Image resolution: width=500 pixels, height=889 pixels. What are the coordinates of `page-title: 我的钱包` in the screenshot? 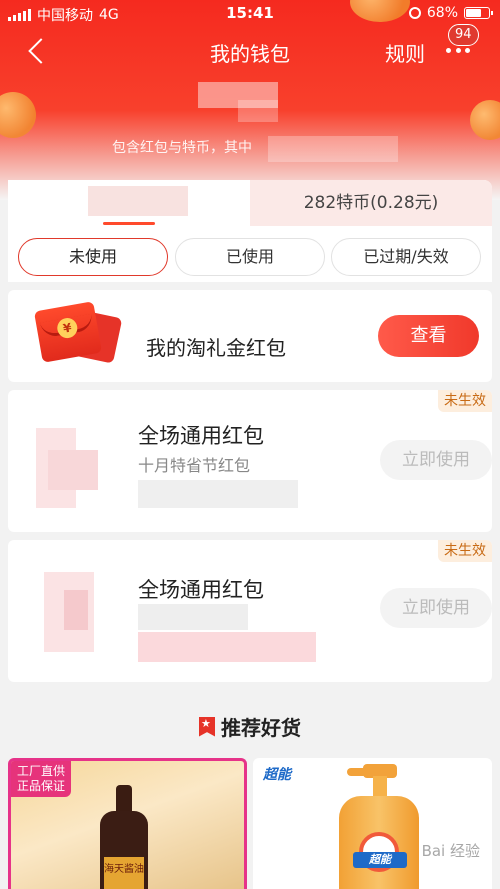 It's located at (250, 54).